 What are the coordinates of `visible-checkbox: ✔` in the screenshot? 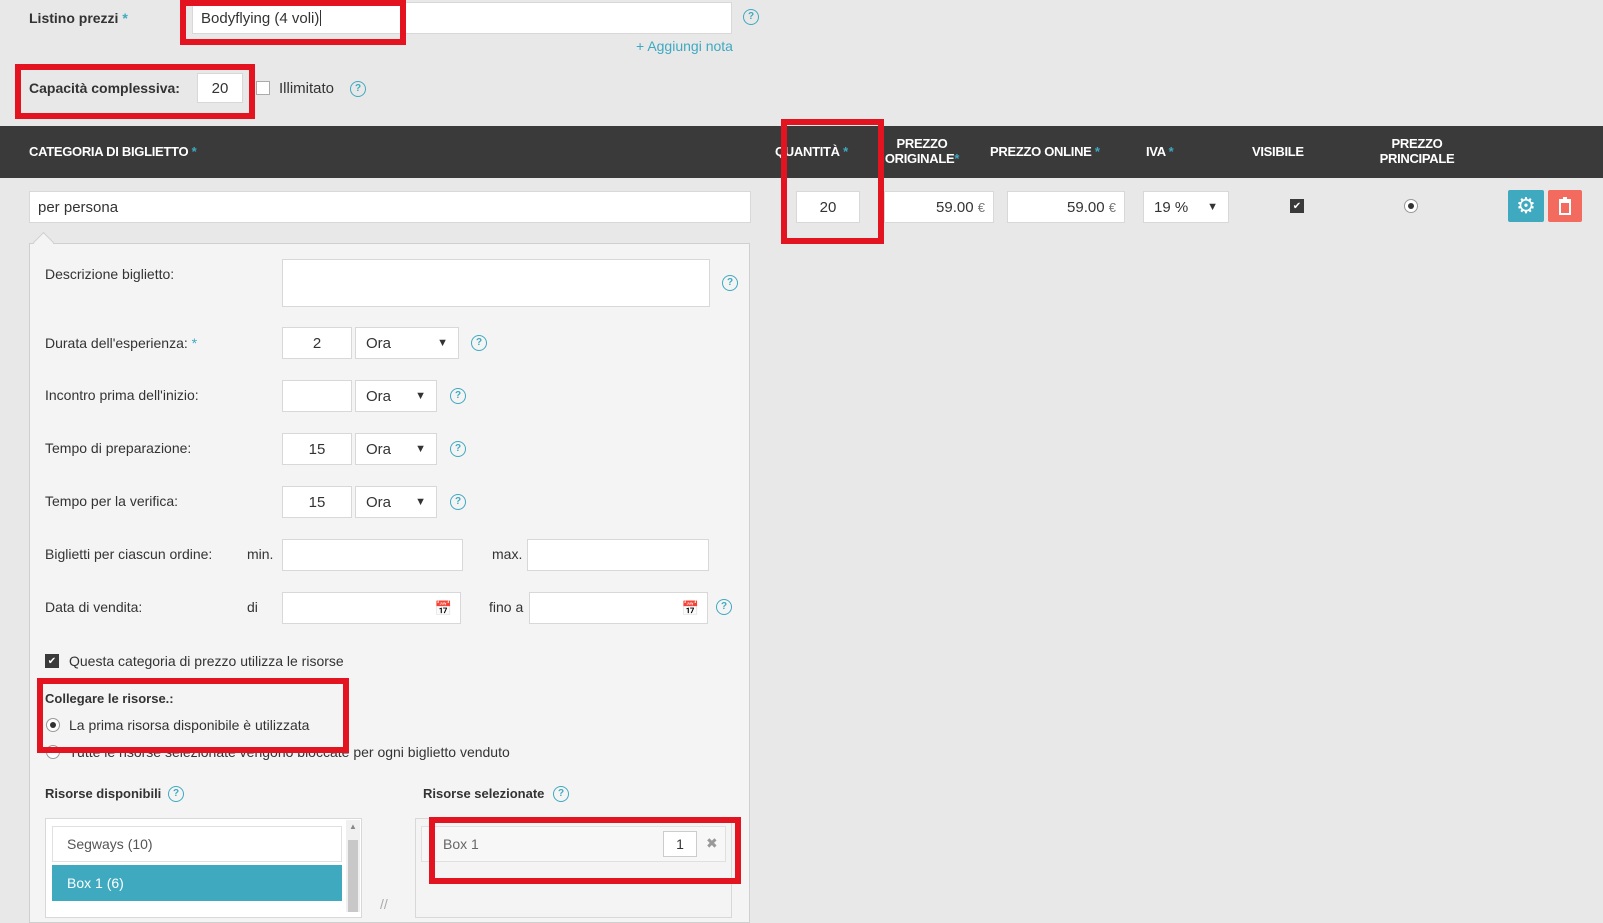 It's located at (1297, 206).